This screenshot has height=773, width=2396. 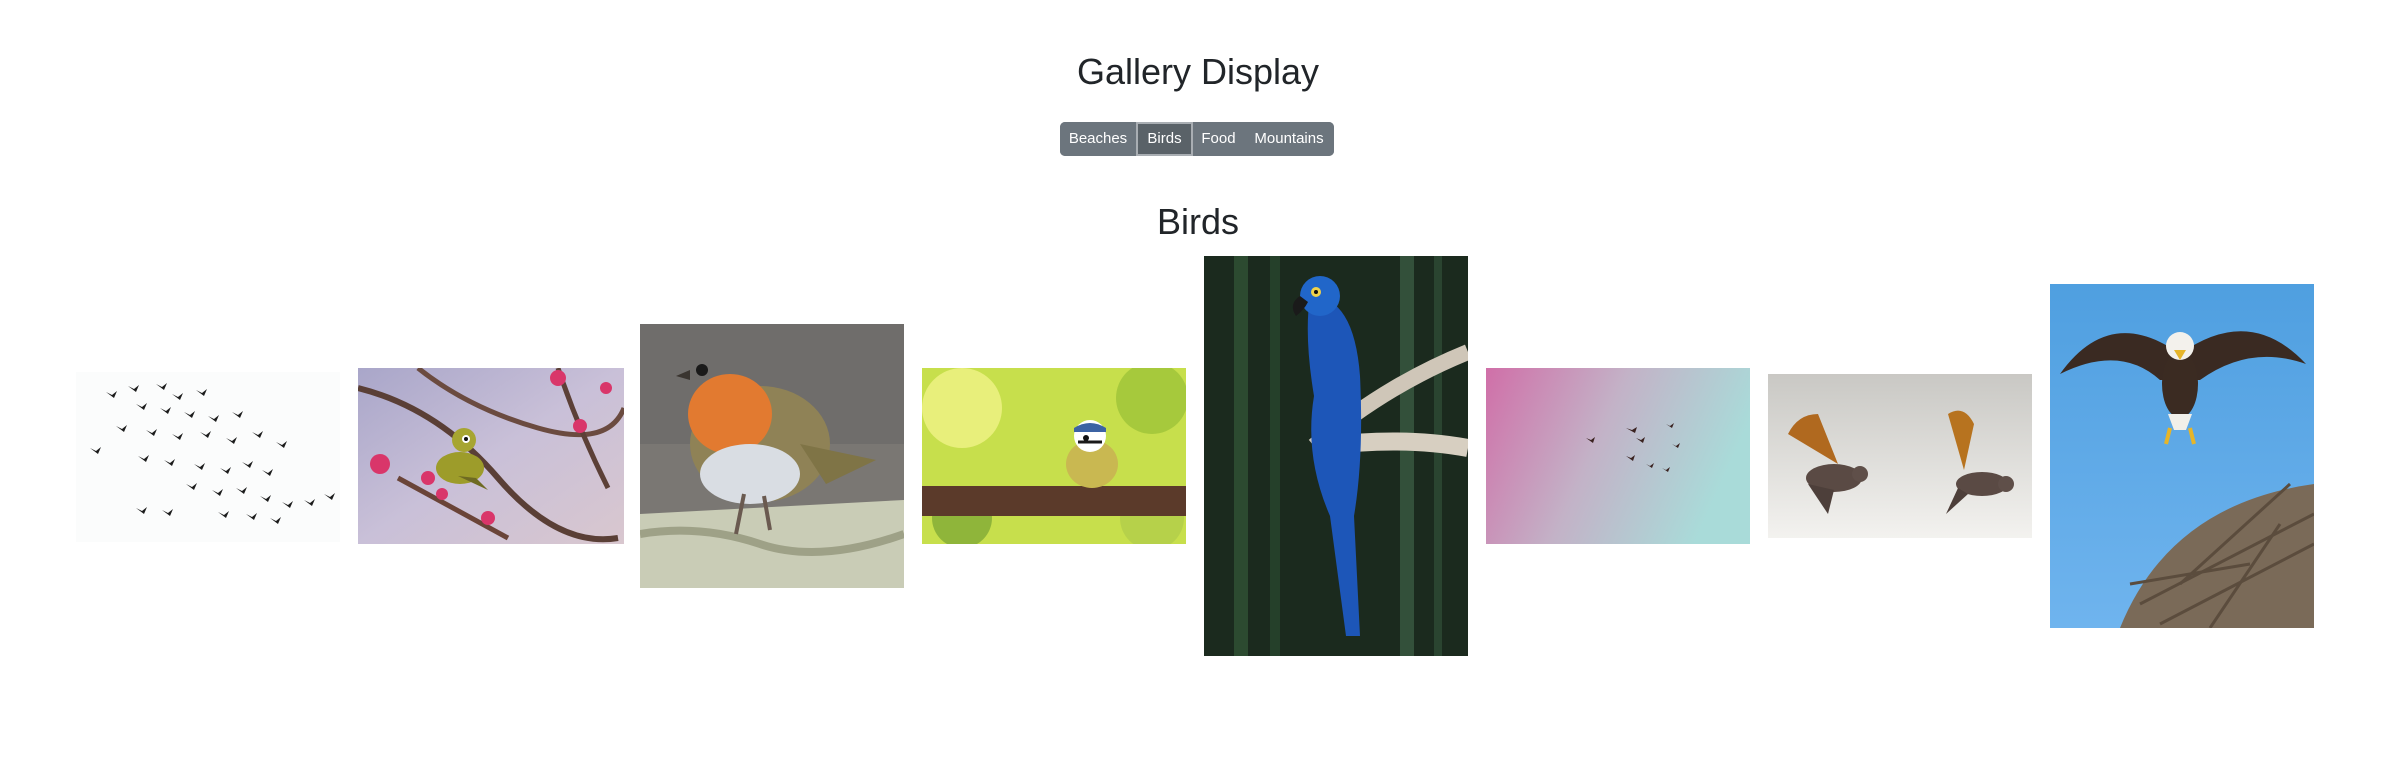 I want to click on blue-tit-on-branch-image, so click(x=1054, y=456).